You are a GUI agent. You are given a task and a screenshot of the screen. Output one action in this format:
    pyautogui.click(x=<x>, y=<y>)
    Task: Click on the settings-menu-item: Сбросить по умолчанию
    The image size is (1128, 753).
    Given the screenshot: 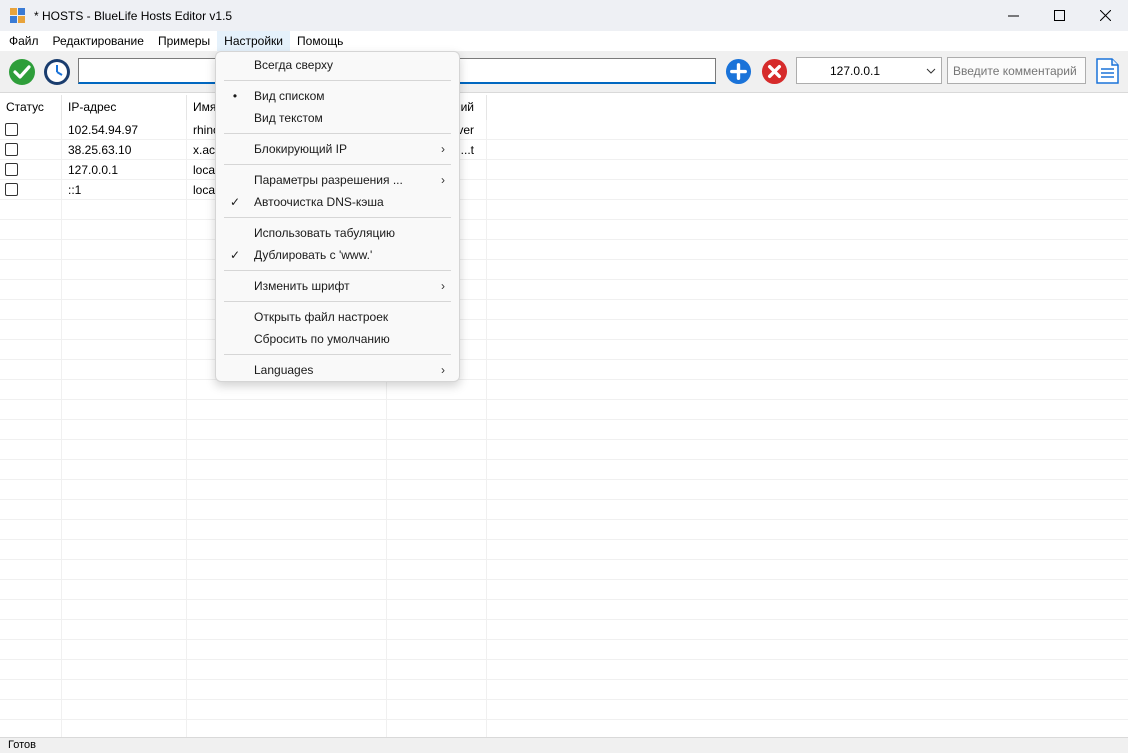 What is the action you would take?
    pyautogui.click(x=337, y=339)
    